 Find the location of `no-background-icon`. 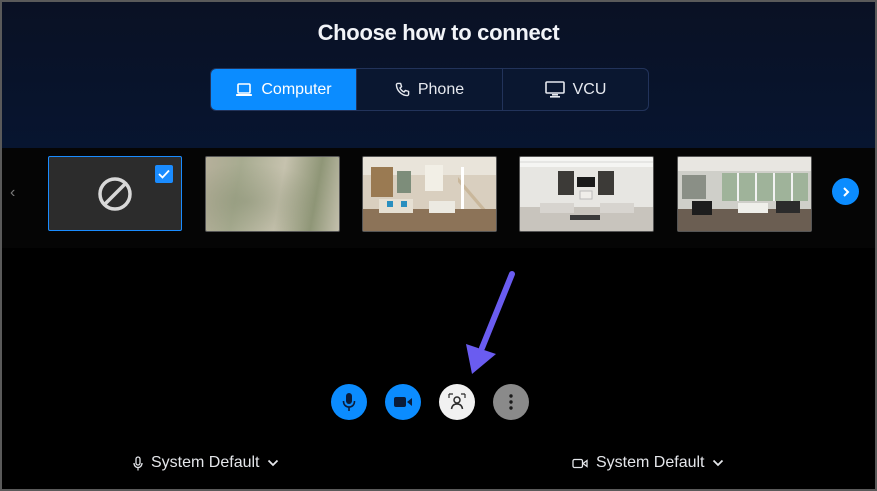

no-background-icon is located at coordinates (115, 194).